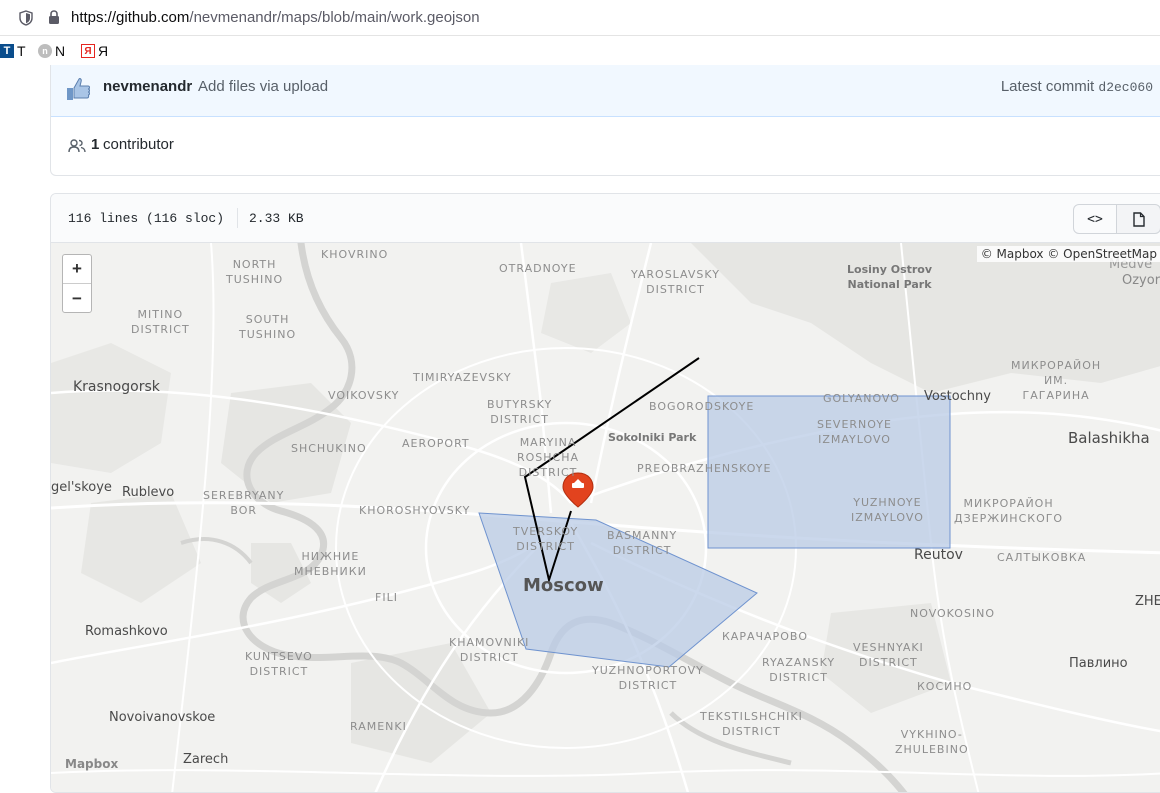  What do you see at coordinates (861, 398) in the screenshot?
I see `map-label: GOLYANOVO` at bounding box center [861, 398].